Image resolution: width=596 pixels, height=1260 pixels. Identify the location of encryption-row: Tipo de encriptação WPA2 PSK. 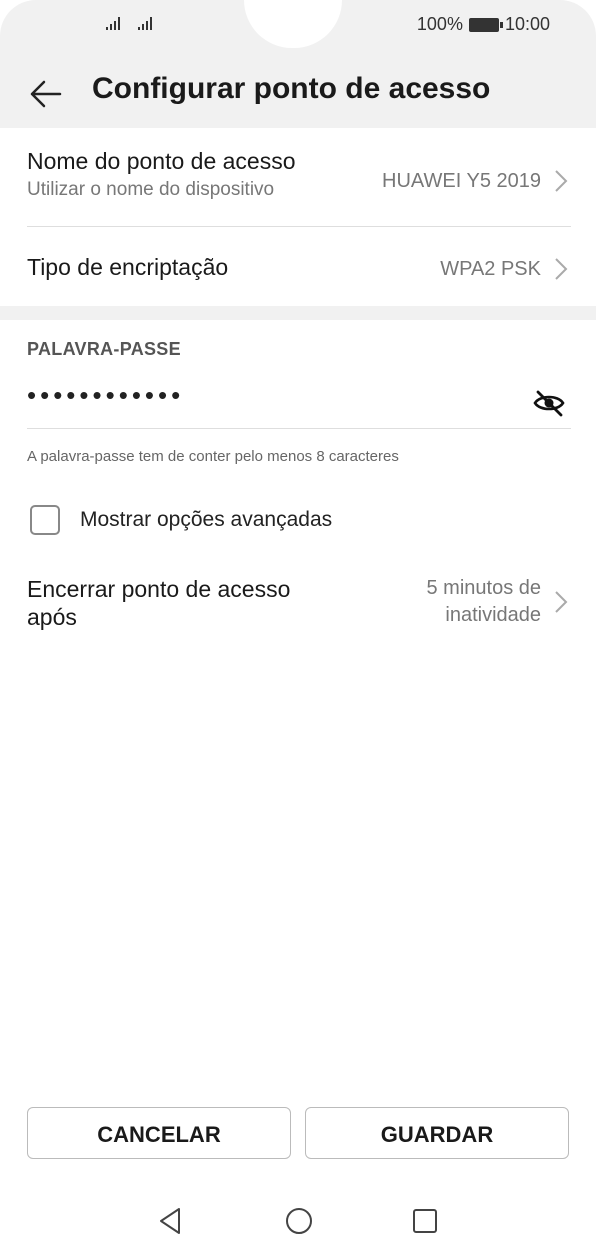
(299, 269).